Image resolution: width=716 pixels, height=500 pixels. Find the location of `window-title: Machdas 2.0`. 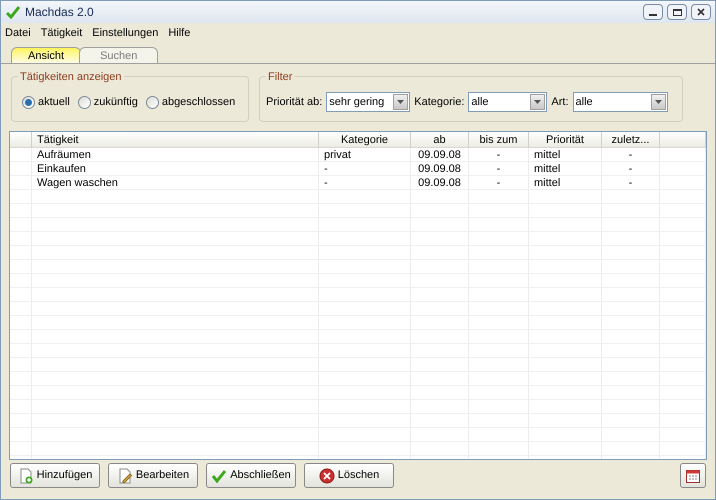

window-title: Machdas 2.0 is located at coordinates (59, 12).